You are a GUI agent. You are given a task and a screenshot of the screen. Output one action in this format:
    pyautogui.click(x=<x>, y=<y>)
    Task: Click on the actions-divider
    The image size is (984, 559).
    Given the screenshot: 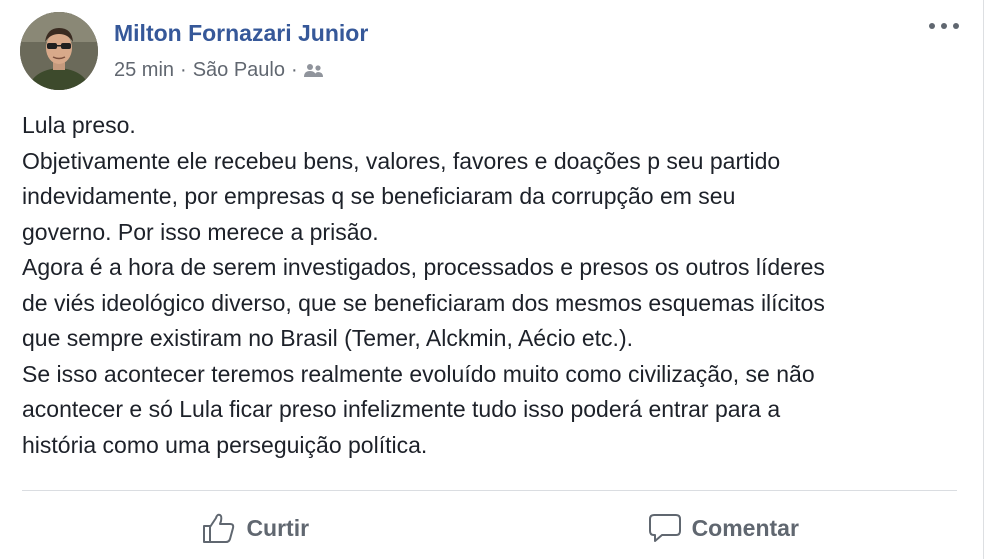 What is the action you would take?
    pyautogui.click(x=489, y=490)
    